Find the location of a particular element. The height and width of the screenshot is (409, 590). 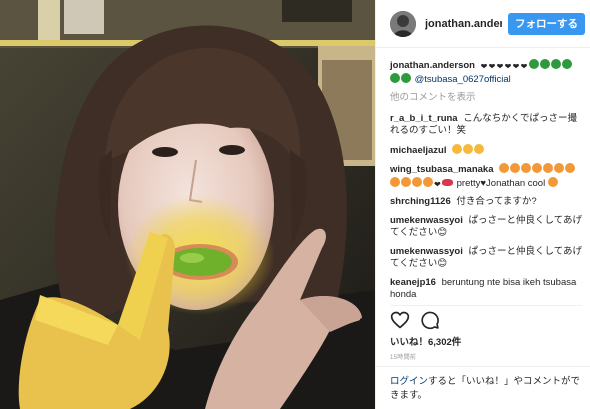

likes-count: いいね！6,302件 is located at coordinates (425, 341).